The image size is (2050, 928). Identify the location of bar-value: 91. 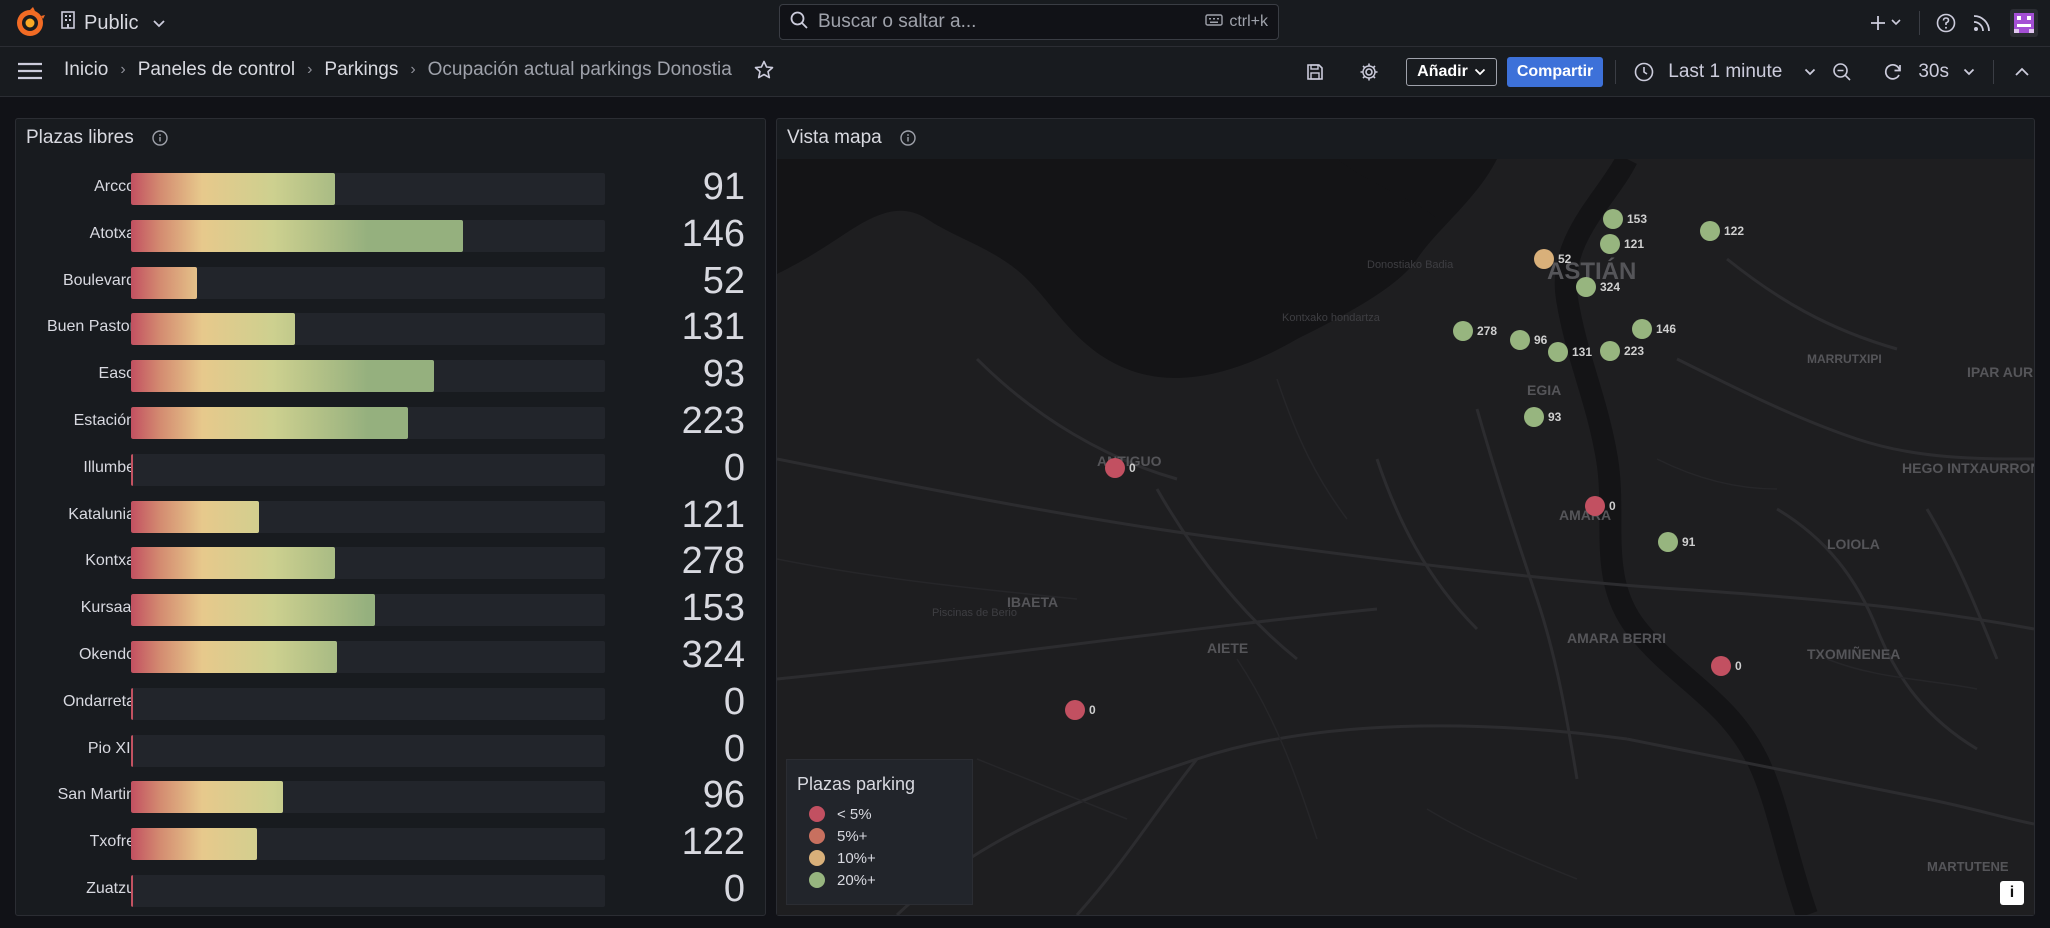
(723, 187).